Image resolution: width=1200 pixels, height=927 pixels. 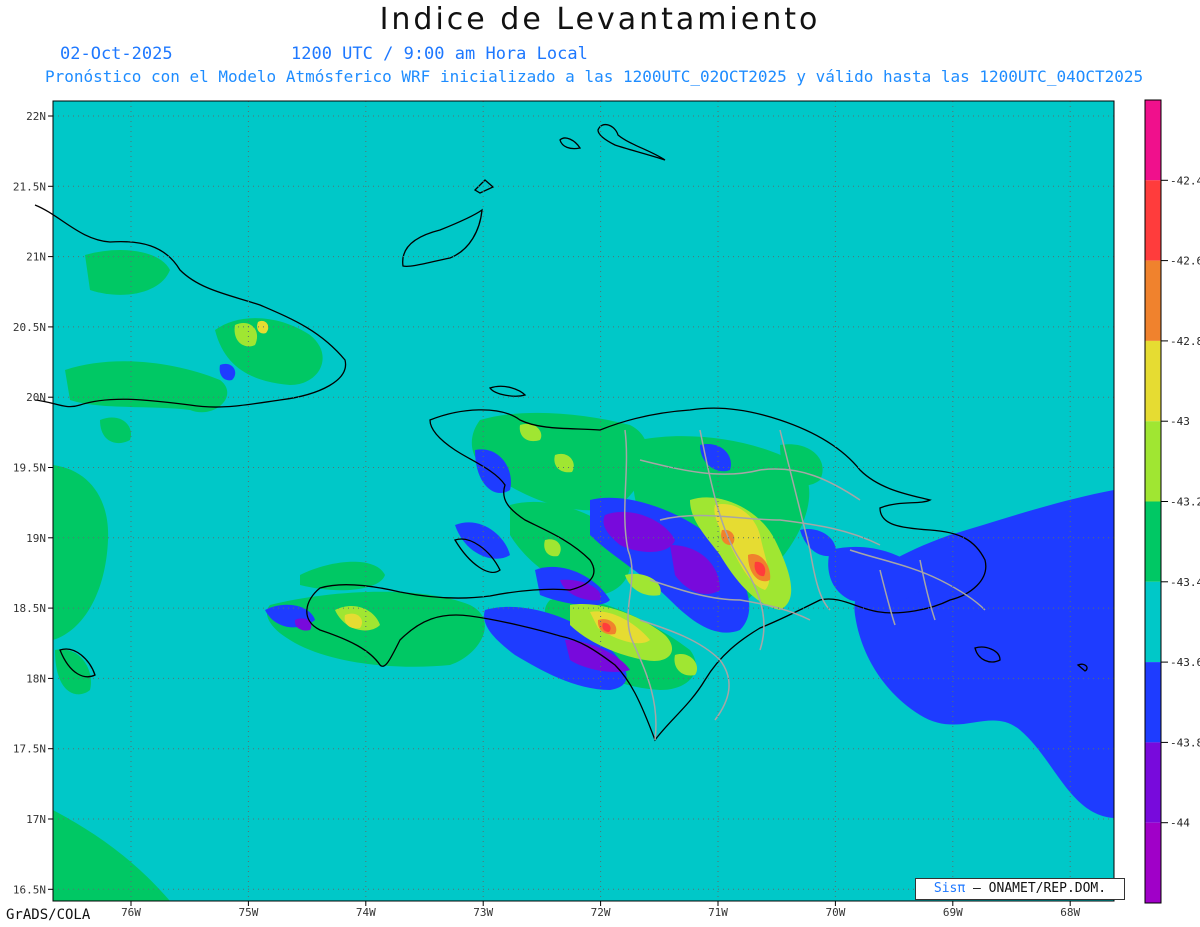 I want to click on lat-label: 19.5N, so click(x=29, y=468).